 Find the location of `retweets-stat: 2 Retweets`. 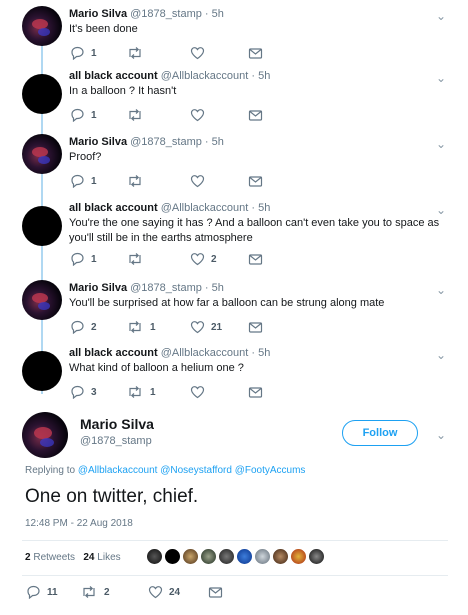

retweets-stat: 2 Retweets is located at coordinates (50, 557).